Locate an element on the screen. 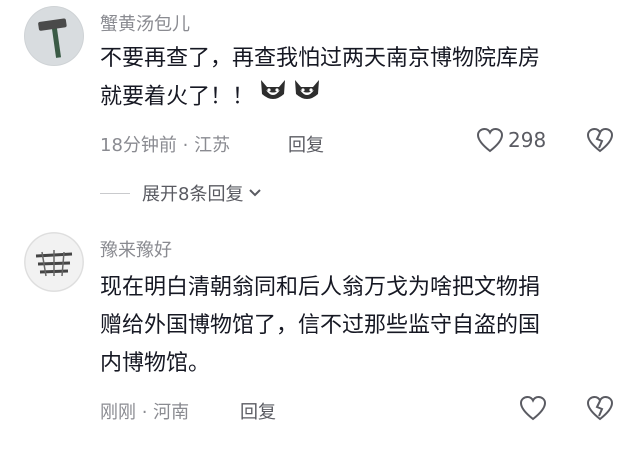 The image size is (640, 454). expand-replies-label: 展开8条回复 is located at coordinates (193, 194).